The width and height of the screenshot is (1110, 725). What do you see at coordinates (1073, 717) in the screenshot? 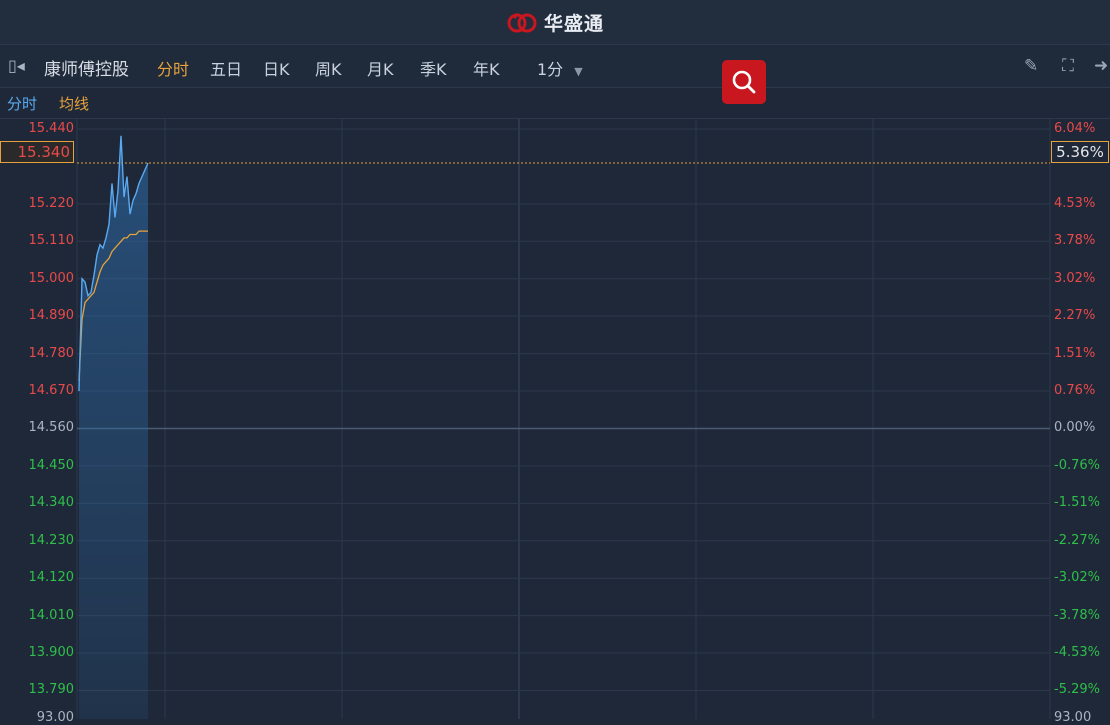
I see `bottom-label-right: 93.00` at bounding box center [1073, 717].